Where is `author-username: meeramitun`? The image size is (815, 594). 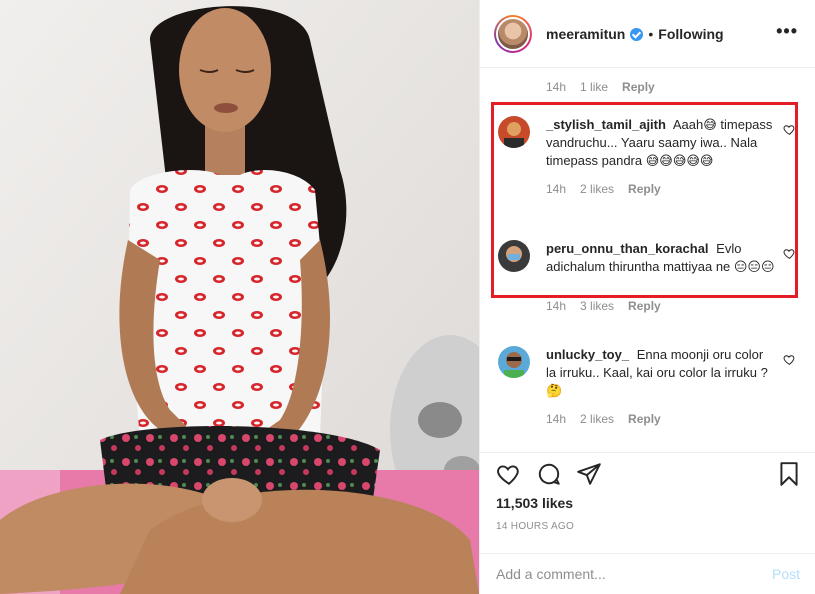
author-username: meeramitun is located at coordinates (585, 34).